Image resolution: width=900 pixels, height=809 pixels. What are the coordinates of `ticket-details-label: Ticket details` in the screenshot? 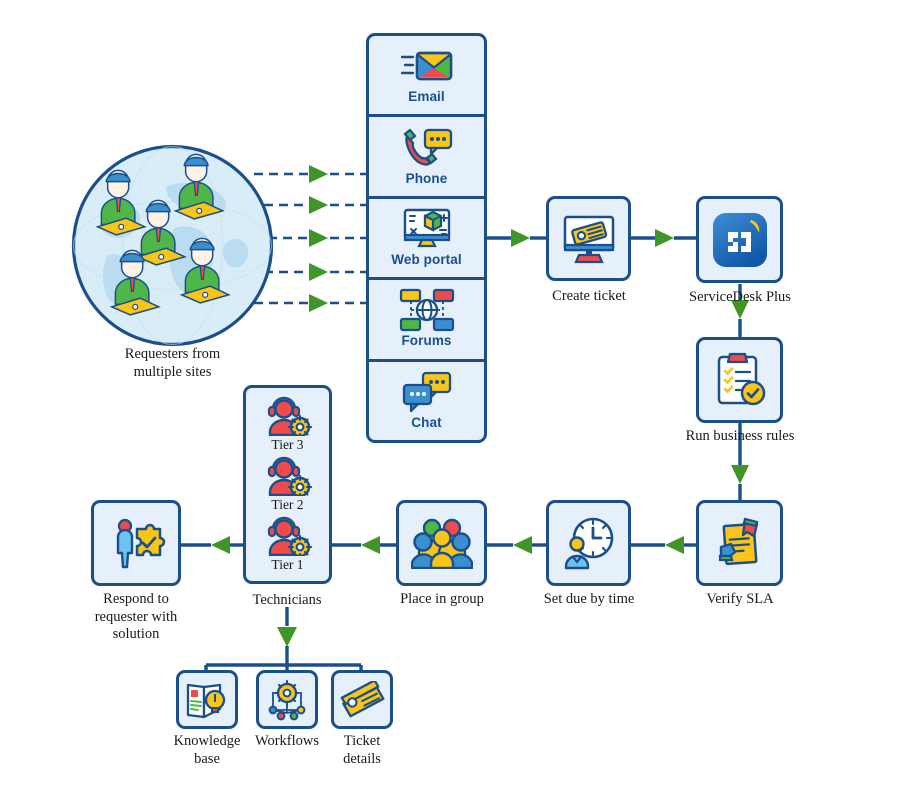 It's located at (362, 750).